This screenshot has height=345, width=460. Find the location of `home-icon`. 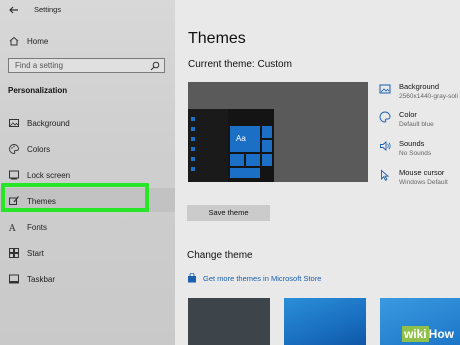

home-icon is located at coordinates (14, 41).